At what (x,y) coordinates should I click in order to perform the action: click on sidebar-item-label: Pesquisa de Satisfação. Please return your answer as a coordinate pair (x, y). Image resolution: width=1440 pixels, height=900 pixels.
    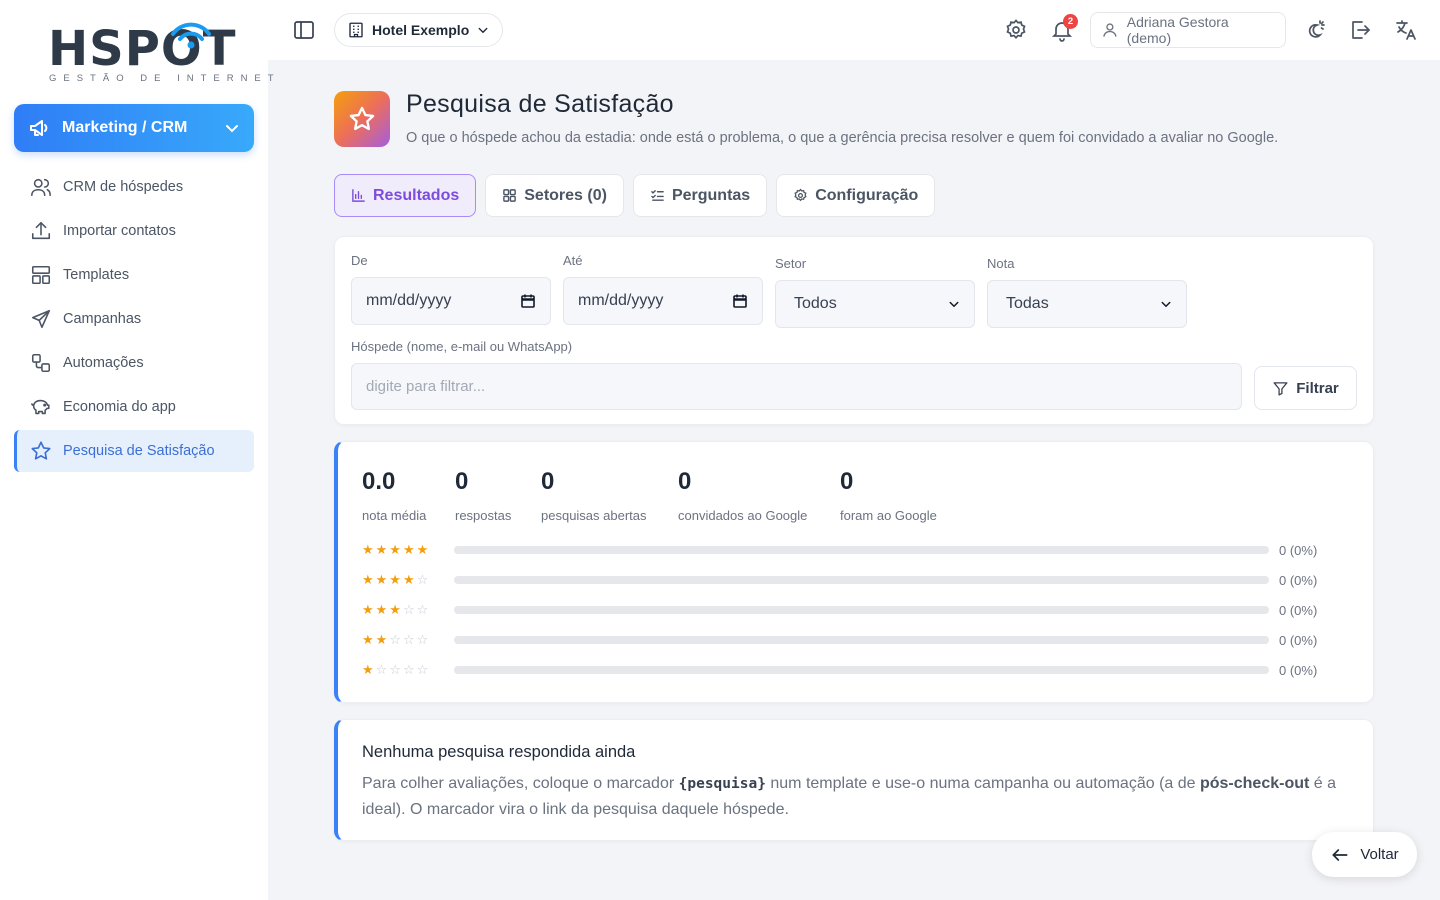
    Looking at the image, I should click on (139, 451).